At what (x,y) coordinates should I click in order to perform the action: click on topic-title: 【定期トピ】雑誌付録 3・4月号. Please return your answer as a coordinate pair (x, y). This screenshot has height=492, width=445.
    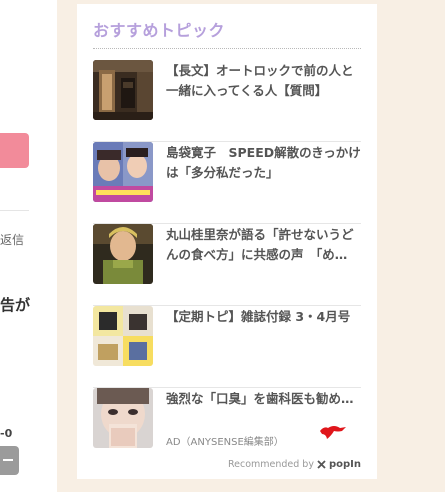
    Looking at the image, I should click on (264, 317).